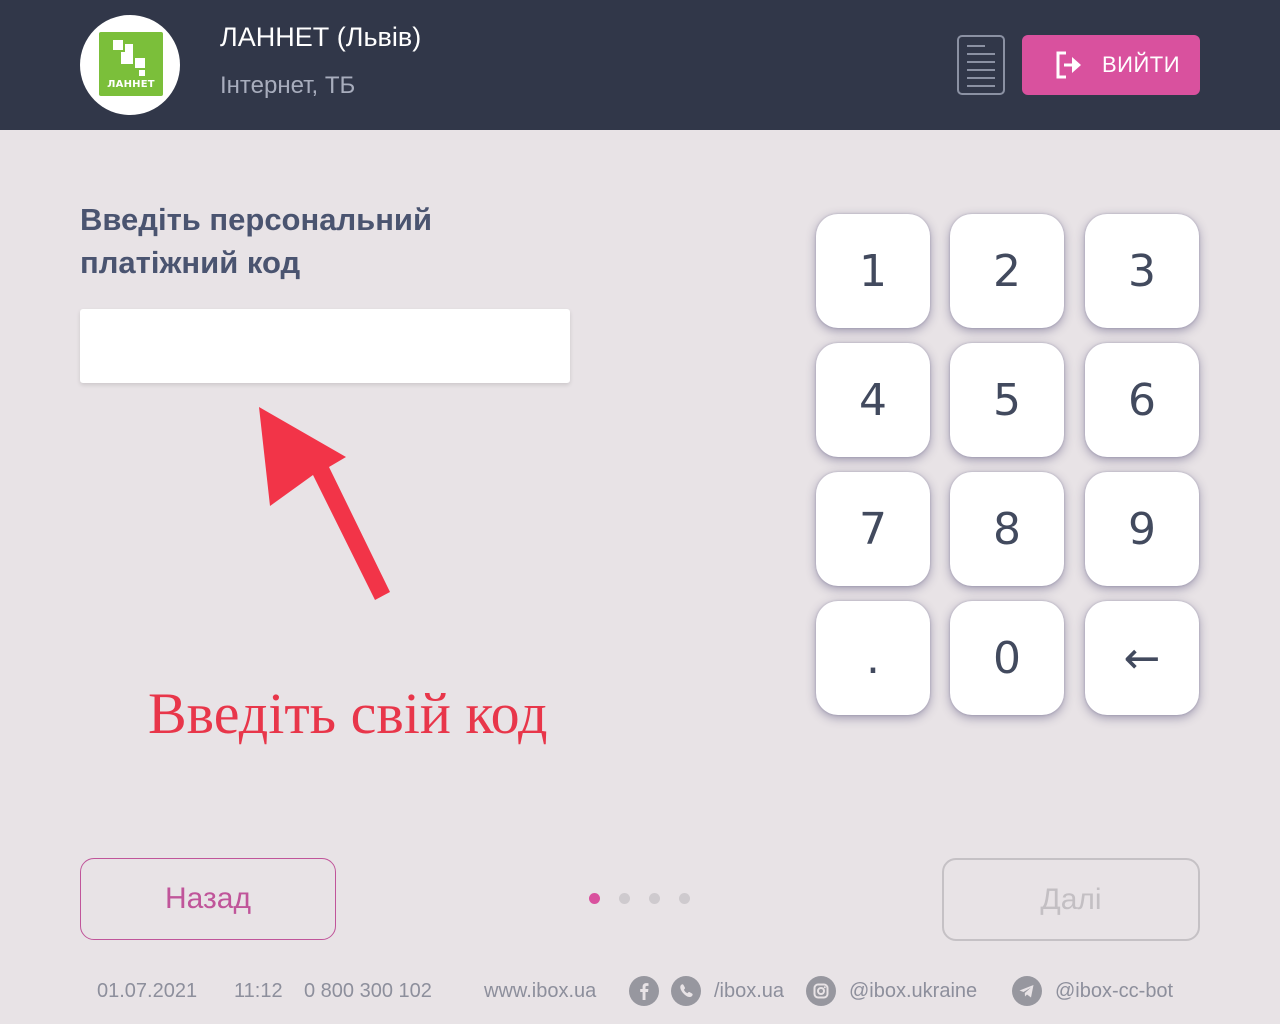 This screenshot has width=1280, height=1024. Describe the element at coordinates (321, 37) in the screenshot. I see `provider-name: ЛАННЕТ (Львів)` at that location.